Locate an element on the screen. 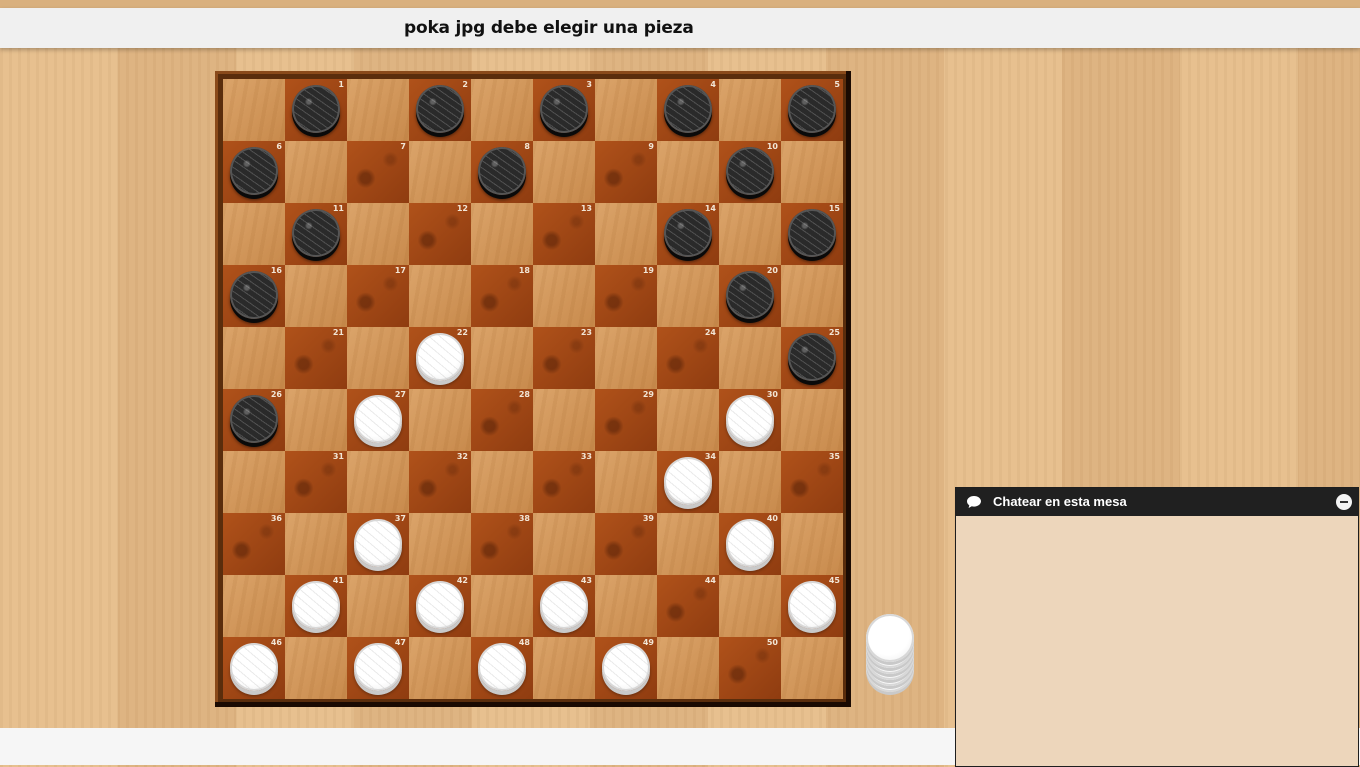  board-square-12: 12 is located at coordinates (440, 234).